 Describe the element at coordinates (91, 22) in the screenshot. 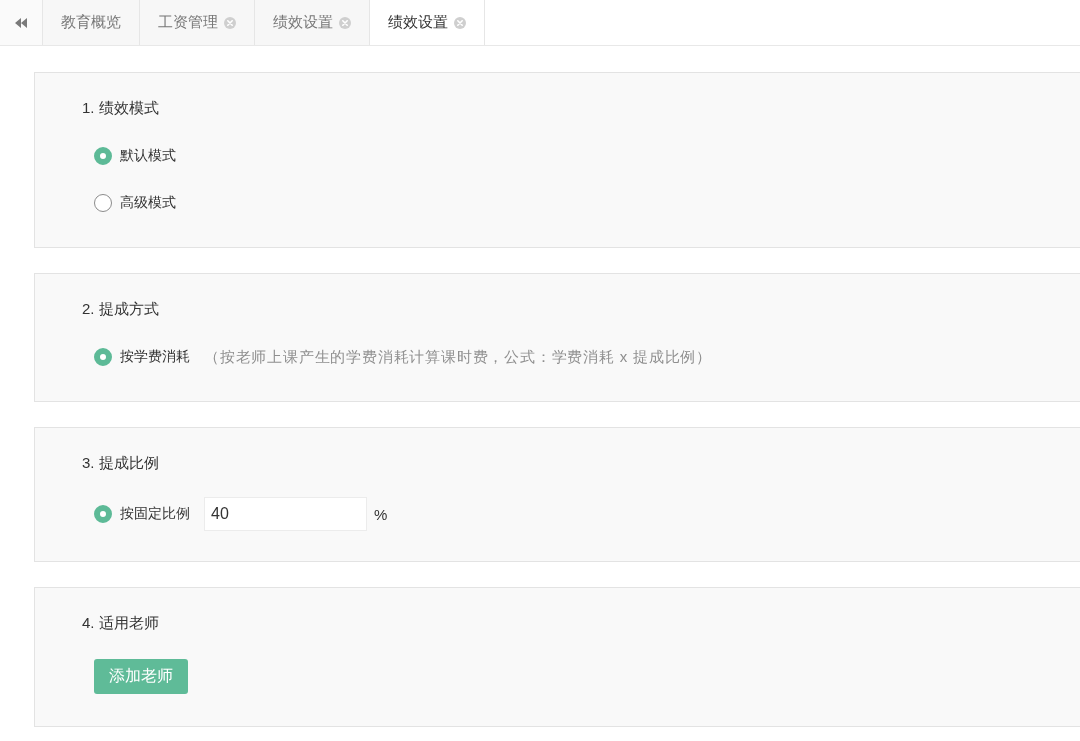

I see `tab: 教育概览` at that location.